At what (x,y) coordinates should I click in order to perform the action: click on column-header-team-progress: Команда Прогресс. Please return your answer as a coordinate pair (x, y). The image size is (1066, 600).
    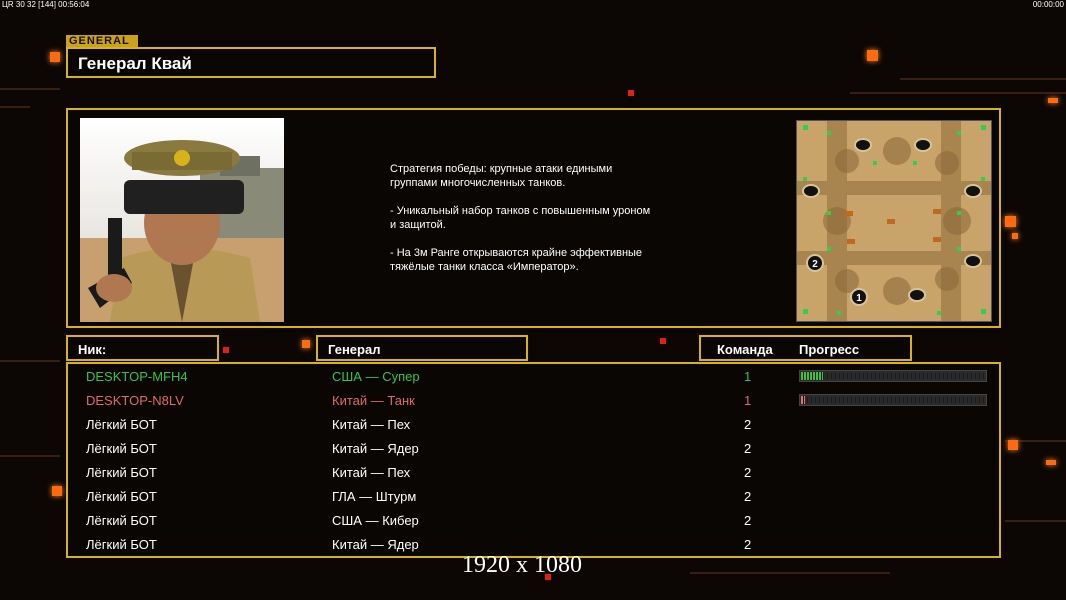
    Looking at the image, I should click on (805, 348).